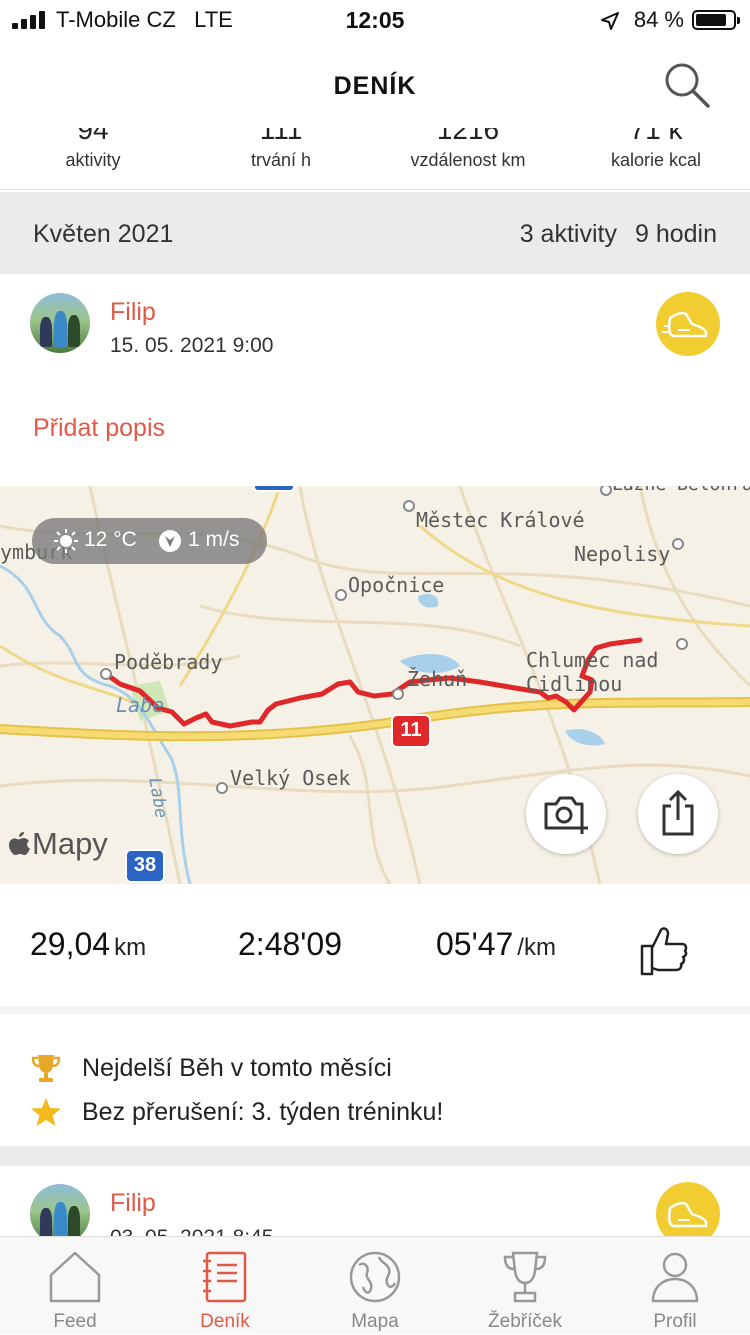  I want to click on tab-label: Mapa, so click(375, 1321).